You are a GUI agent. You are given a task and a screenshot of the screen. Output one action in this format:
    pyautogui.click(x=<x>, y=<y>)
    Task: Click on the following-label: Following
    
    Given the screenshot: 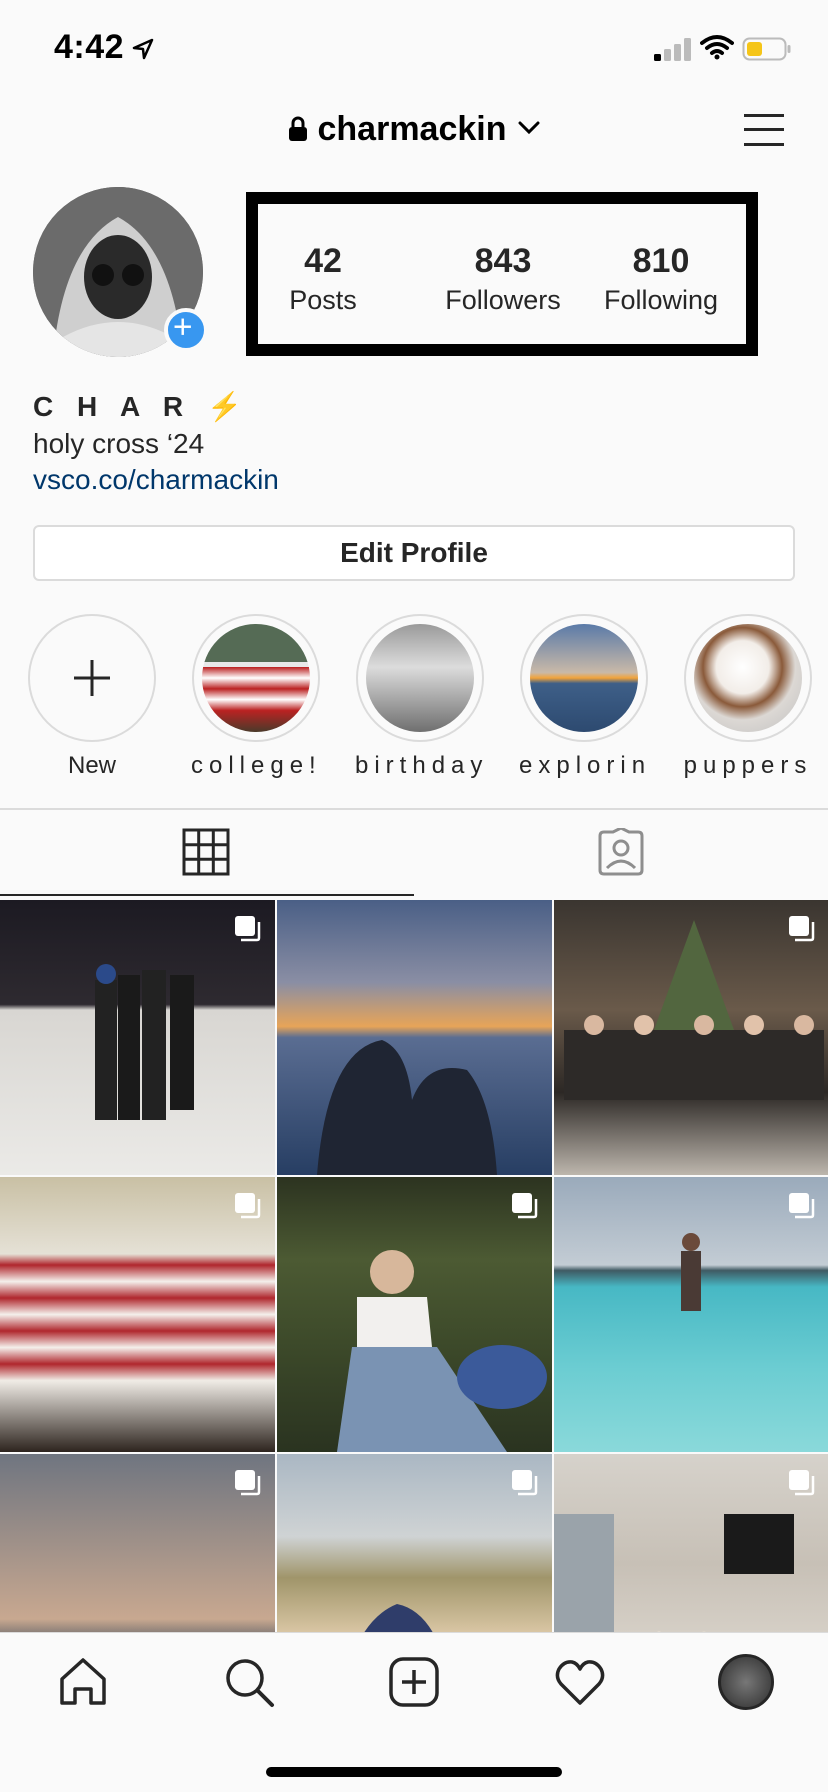 What is the action you would take?
    pyautogui.click(x=661, y=300)
    